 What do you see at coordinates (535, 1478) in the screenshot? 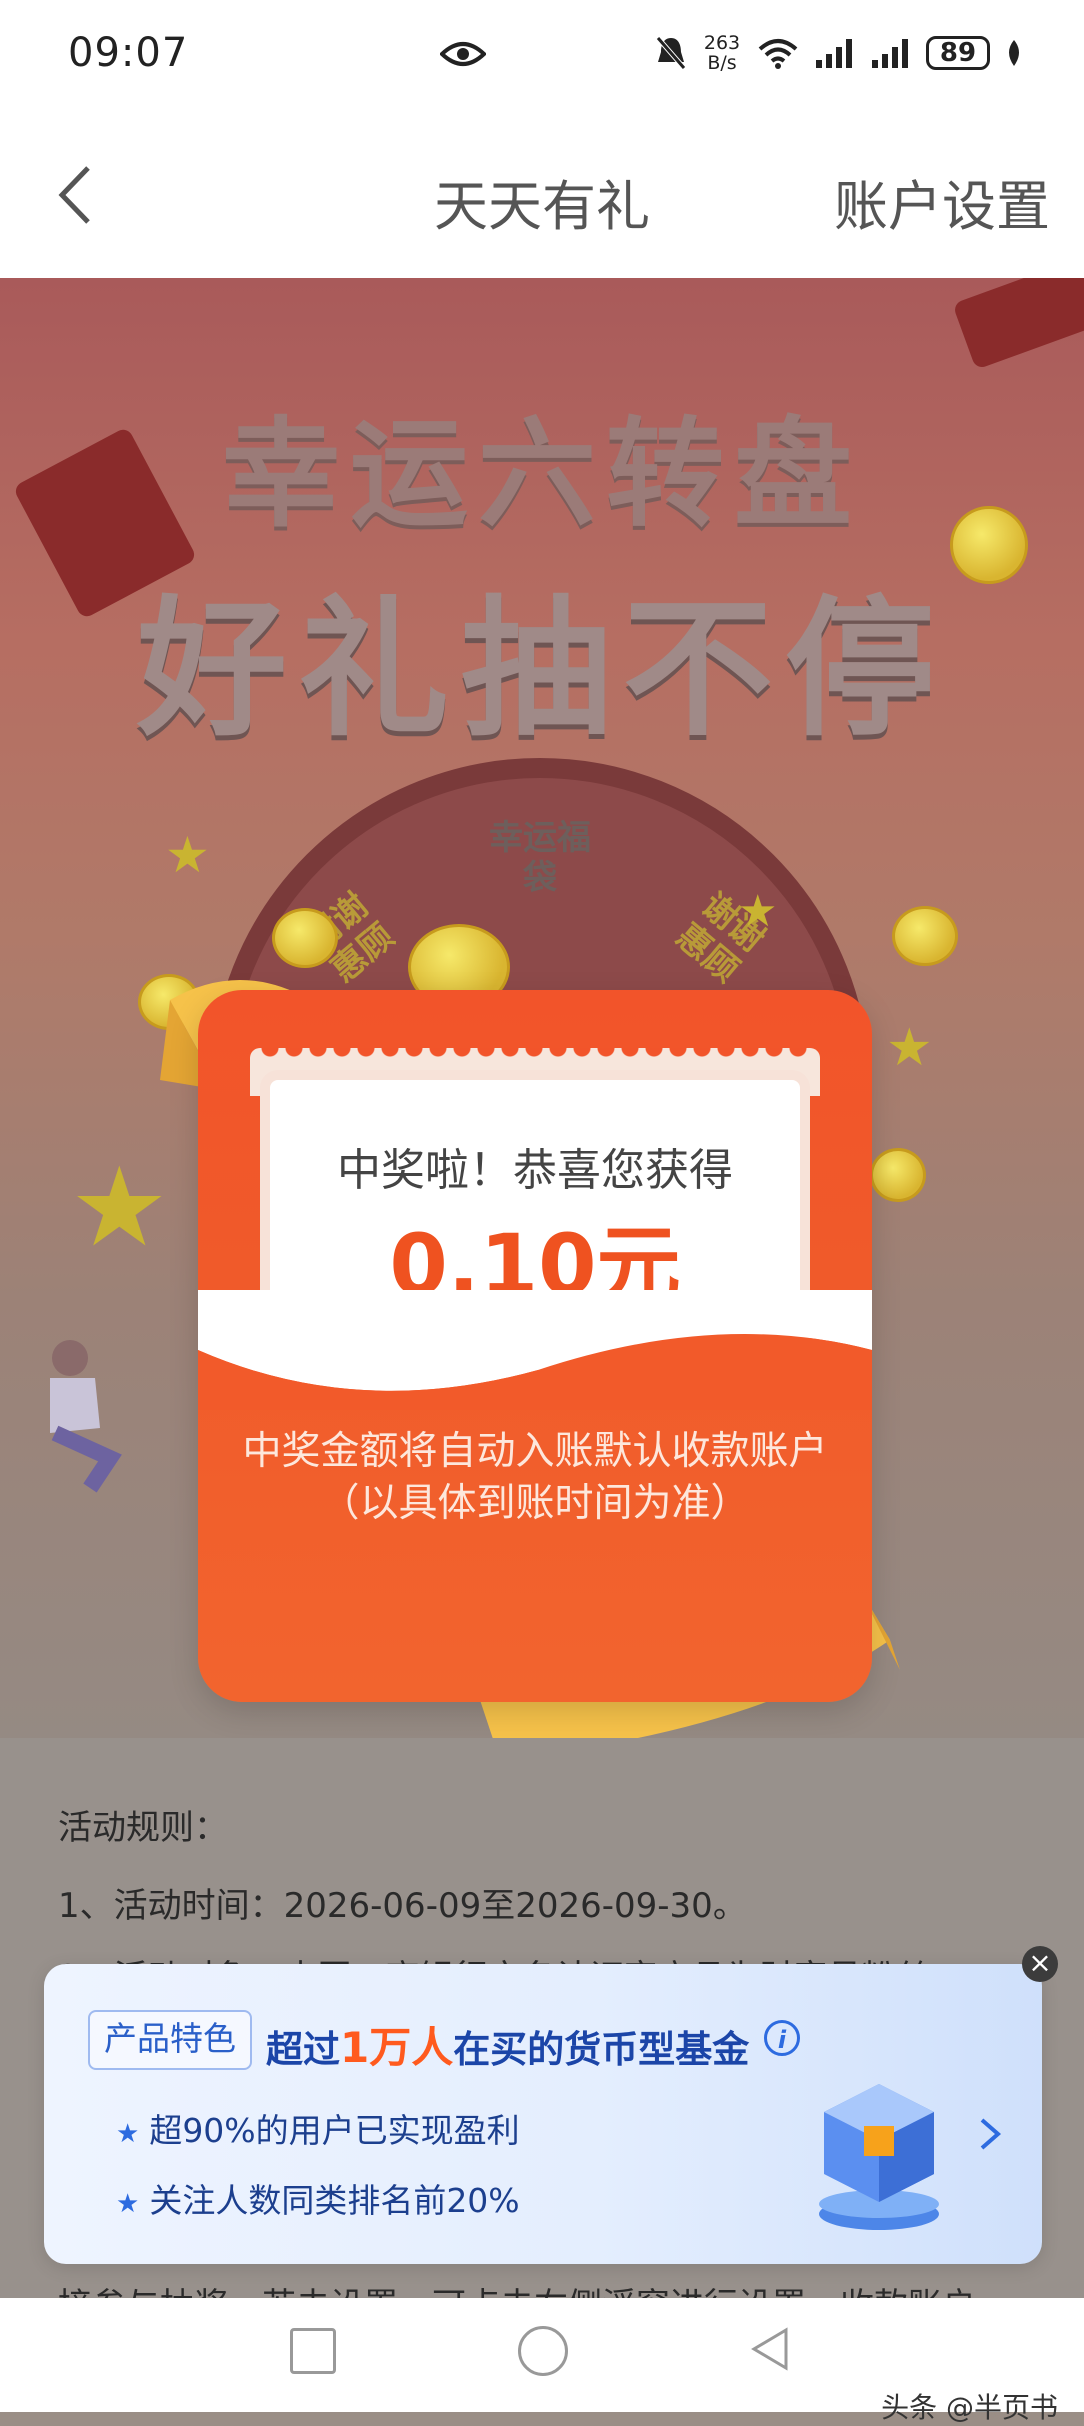
I see `prize-note: 中奖金额将自动入账默认收款账户 （以具体到账时间为准）` at bounding box center [535, 1478].